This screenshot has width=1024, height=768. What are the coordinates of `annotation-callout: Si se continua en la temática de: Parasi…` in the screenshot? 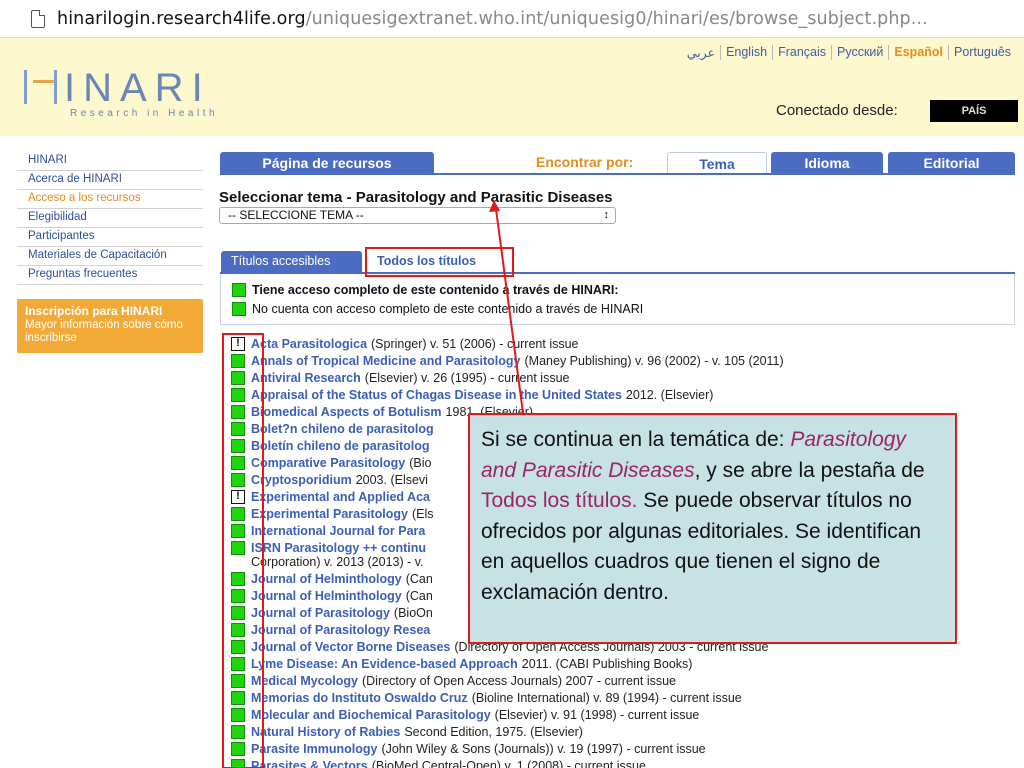 It's located at (712, 528).